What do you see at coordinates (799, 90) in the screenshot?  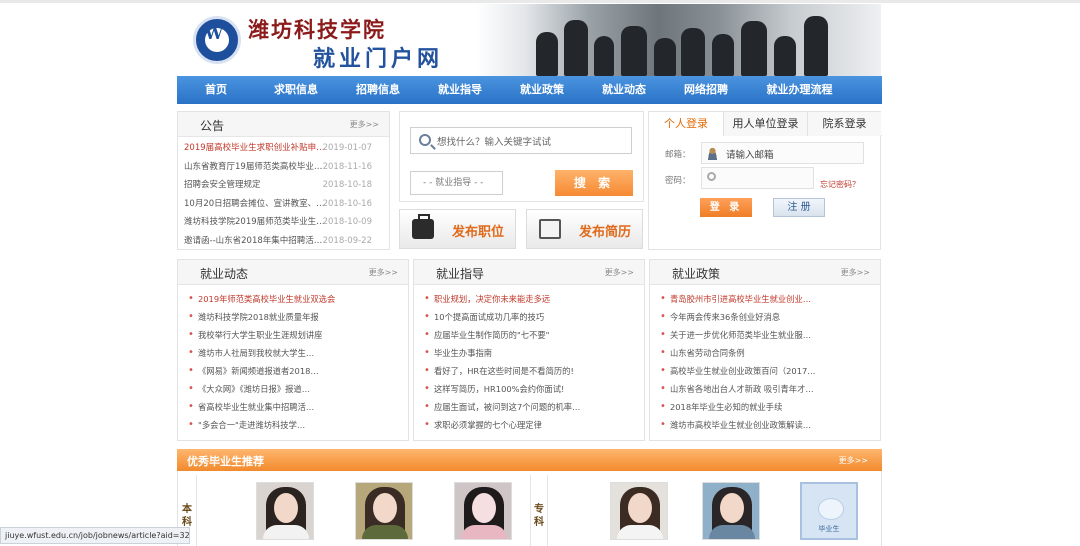 I see `nav-process: 就业办理流程` at bounding box center [799, 90].